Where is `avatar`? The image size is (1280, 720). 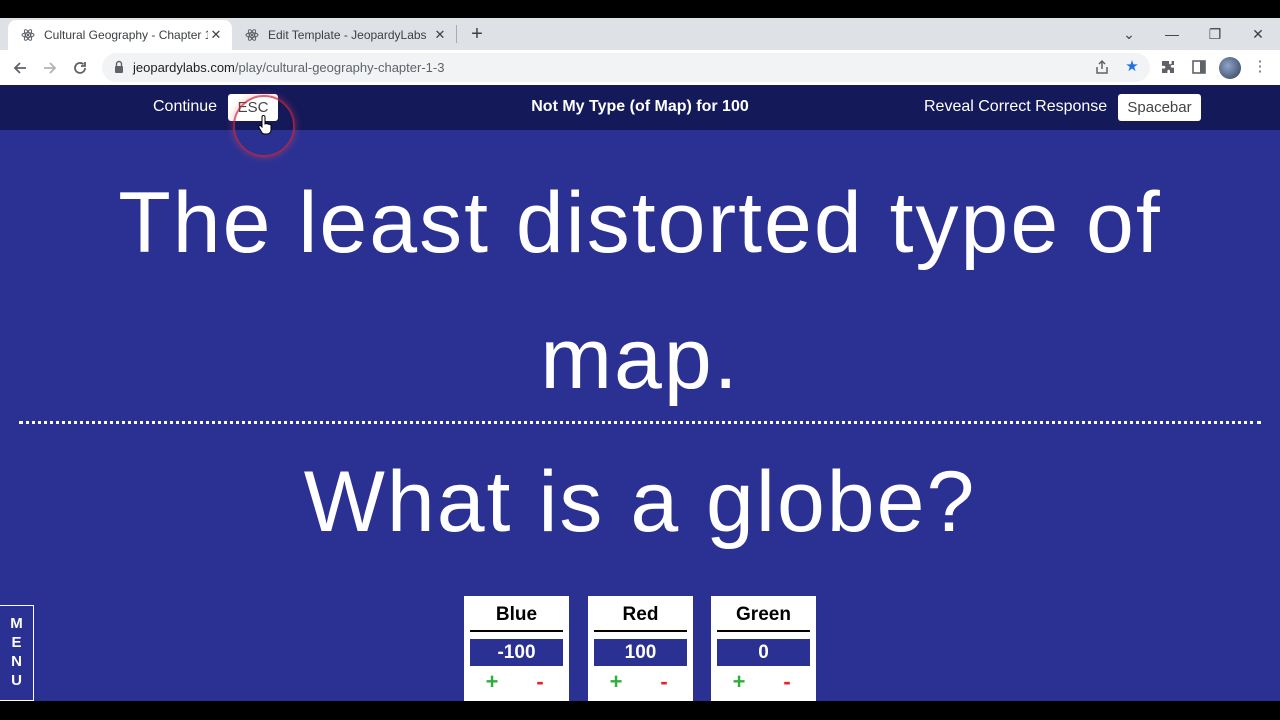
avatar is located at coordinates (1230, 68).